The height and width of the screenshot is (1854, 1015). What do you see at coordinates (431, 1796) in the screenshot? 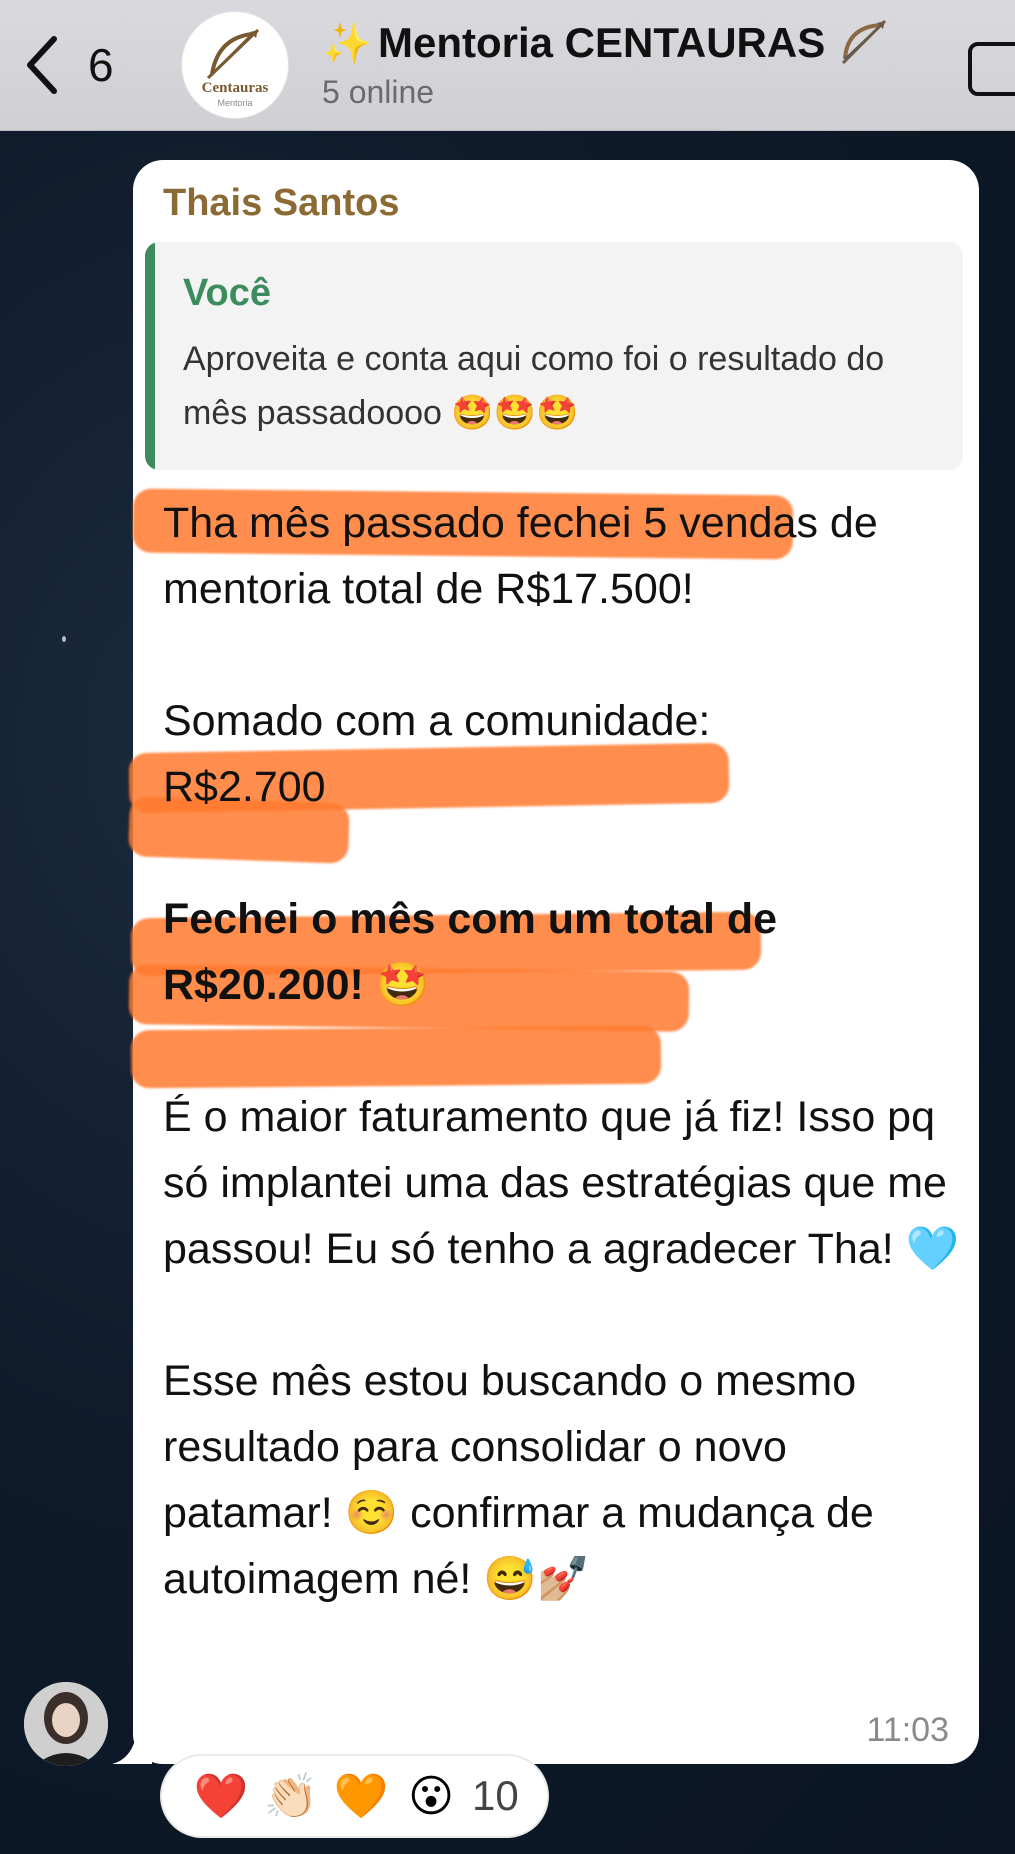
I see `reaction-surprised: 😮` at bounding box center [431, 1796].